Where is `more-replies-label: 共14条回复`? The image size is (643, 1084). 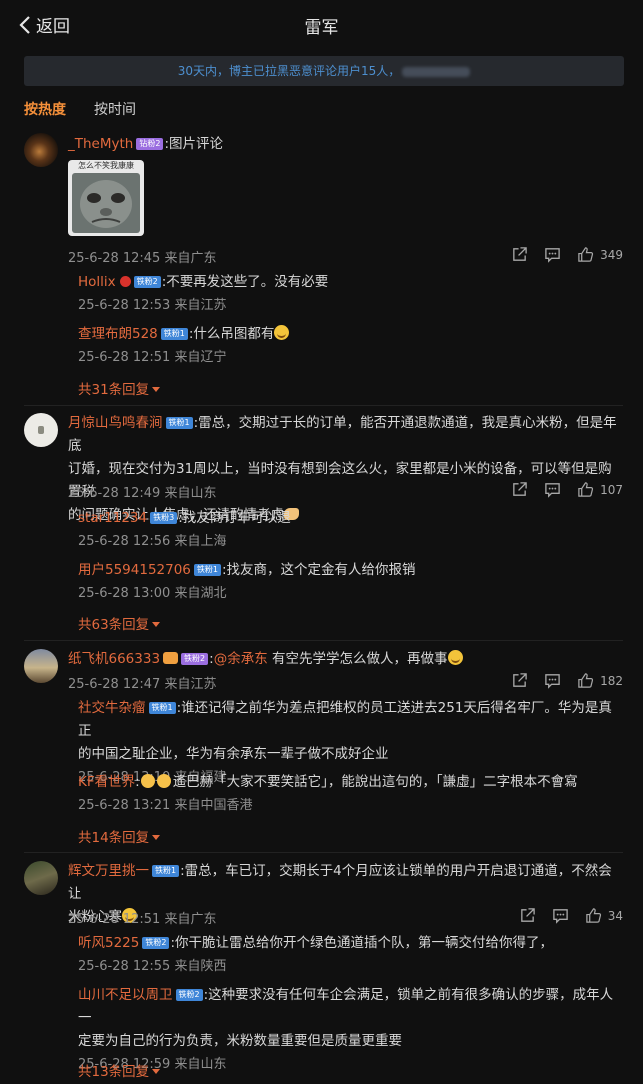
more-replies-label: 共14条回复 is located at coordinates (114, 838).